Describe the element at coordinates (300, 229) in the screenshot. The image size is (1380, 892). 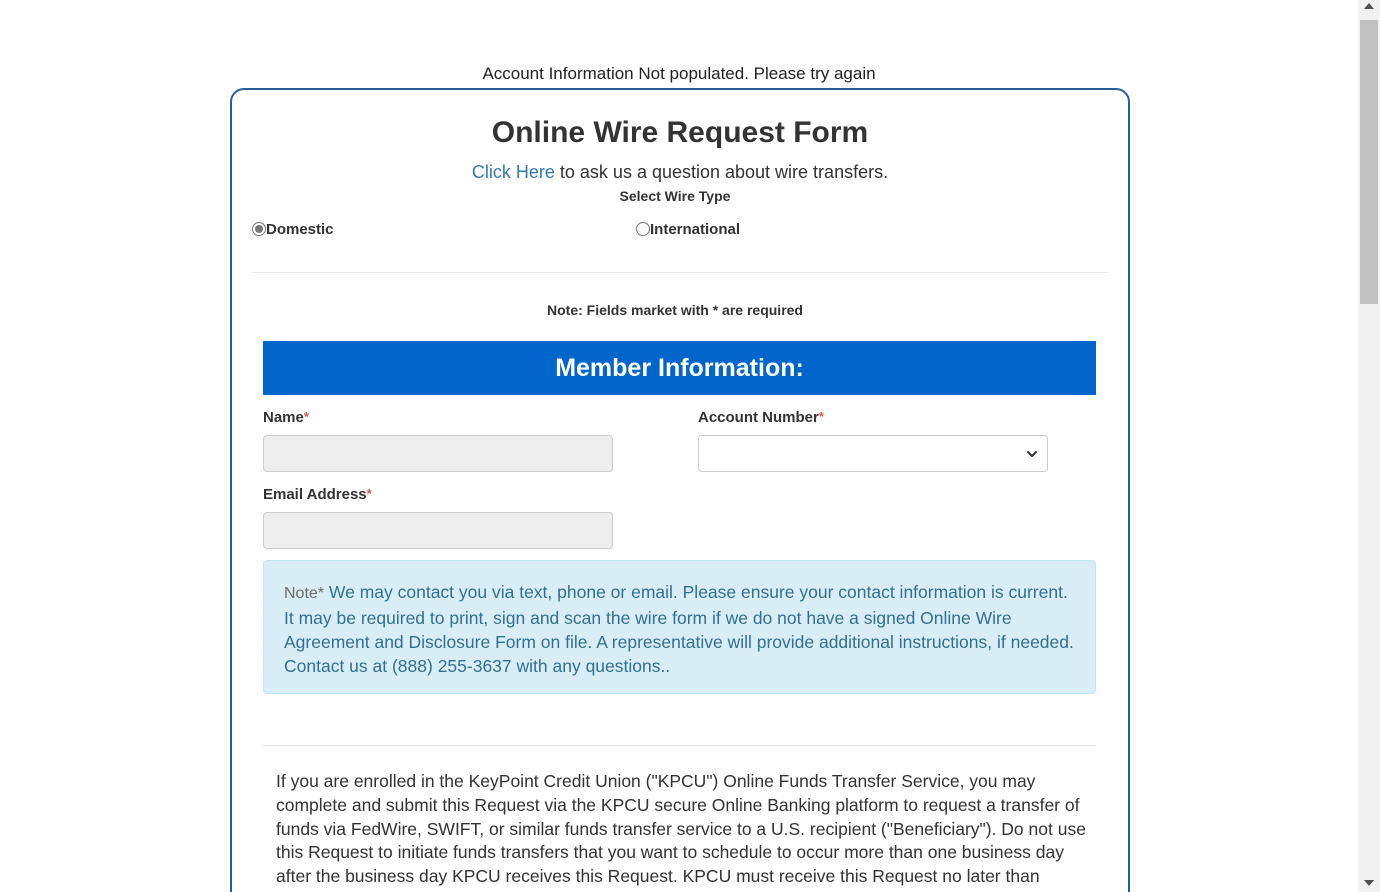
I see `radio-domestic-label: Domestic` at that location.